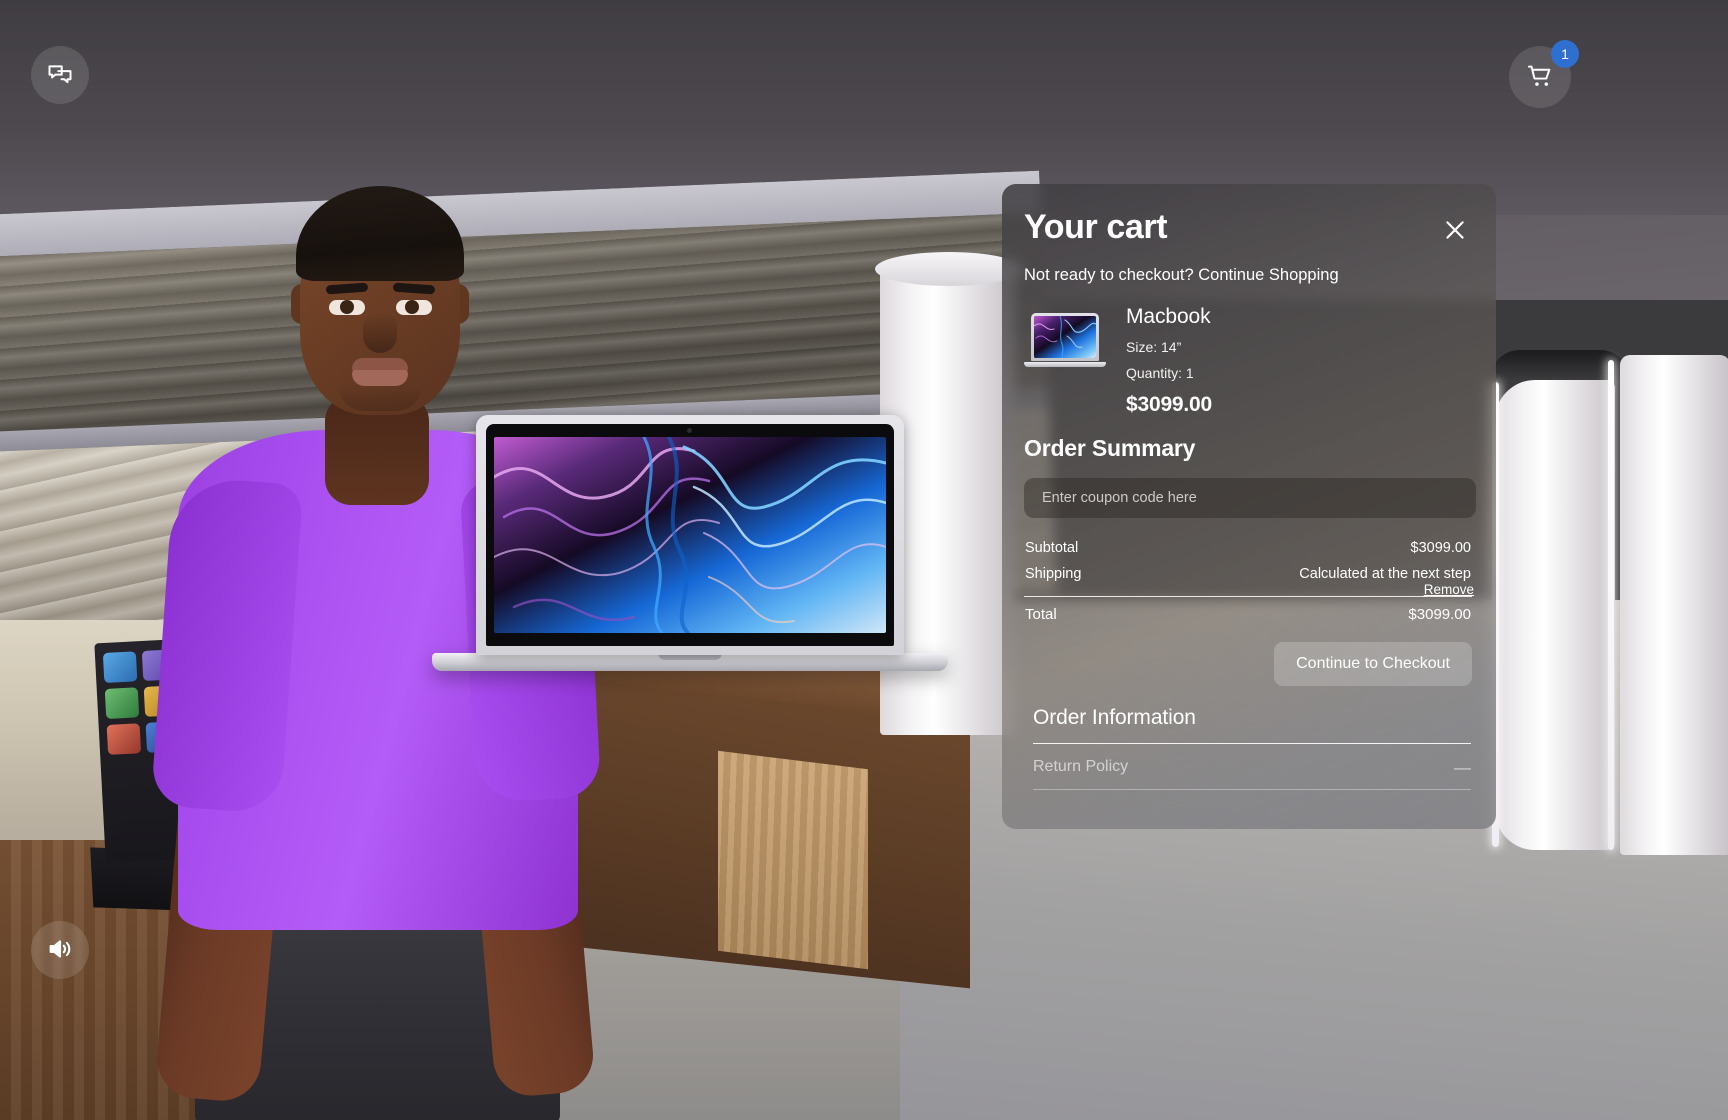 The image size is (1728, 1120). I want to click on display-column-1-cap, so click(949, 269).